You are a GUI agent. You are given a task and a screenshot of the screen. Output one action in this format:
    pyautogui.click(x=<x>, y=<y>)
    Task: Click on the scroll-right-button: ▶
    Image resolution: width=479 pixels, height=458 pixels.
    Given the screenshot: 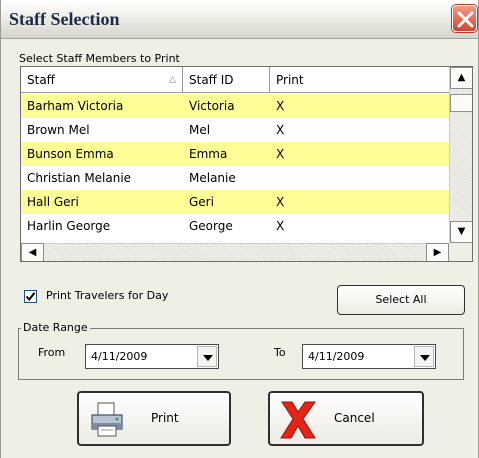 What is the action you would take?
    pyautogui.click(x=437, y=252)
    